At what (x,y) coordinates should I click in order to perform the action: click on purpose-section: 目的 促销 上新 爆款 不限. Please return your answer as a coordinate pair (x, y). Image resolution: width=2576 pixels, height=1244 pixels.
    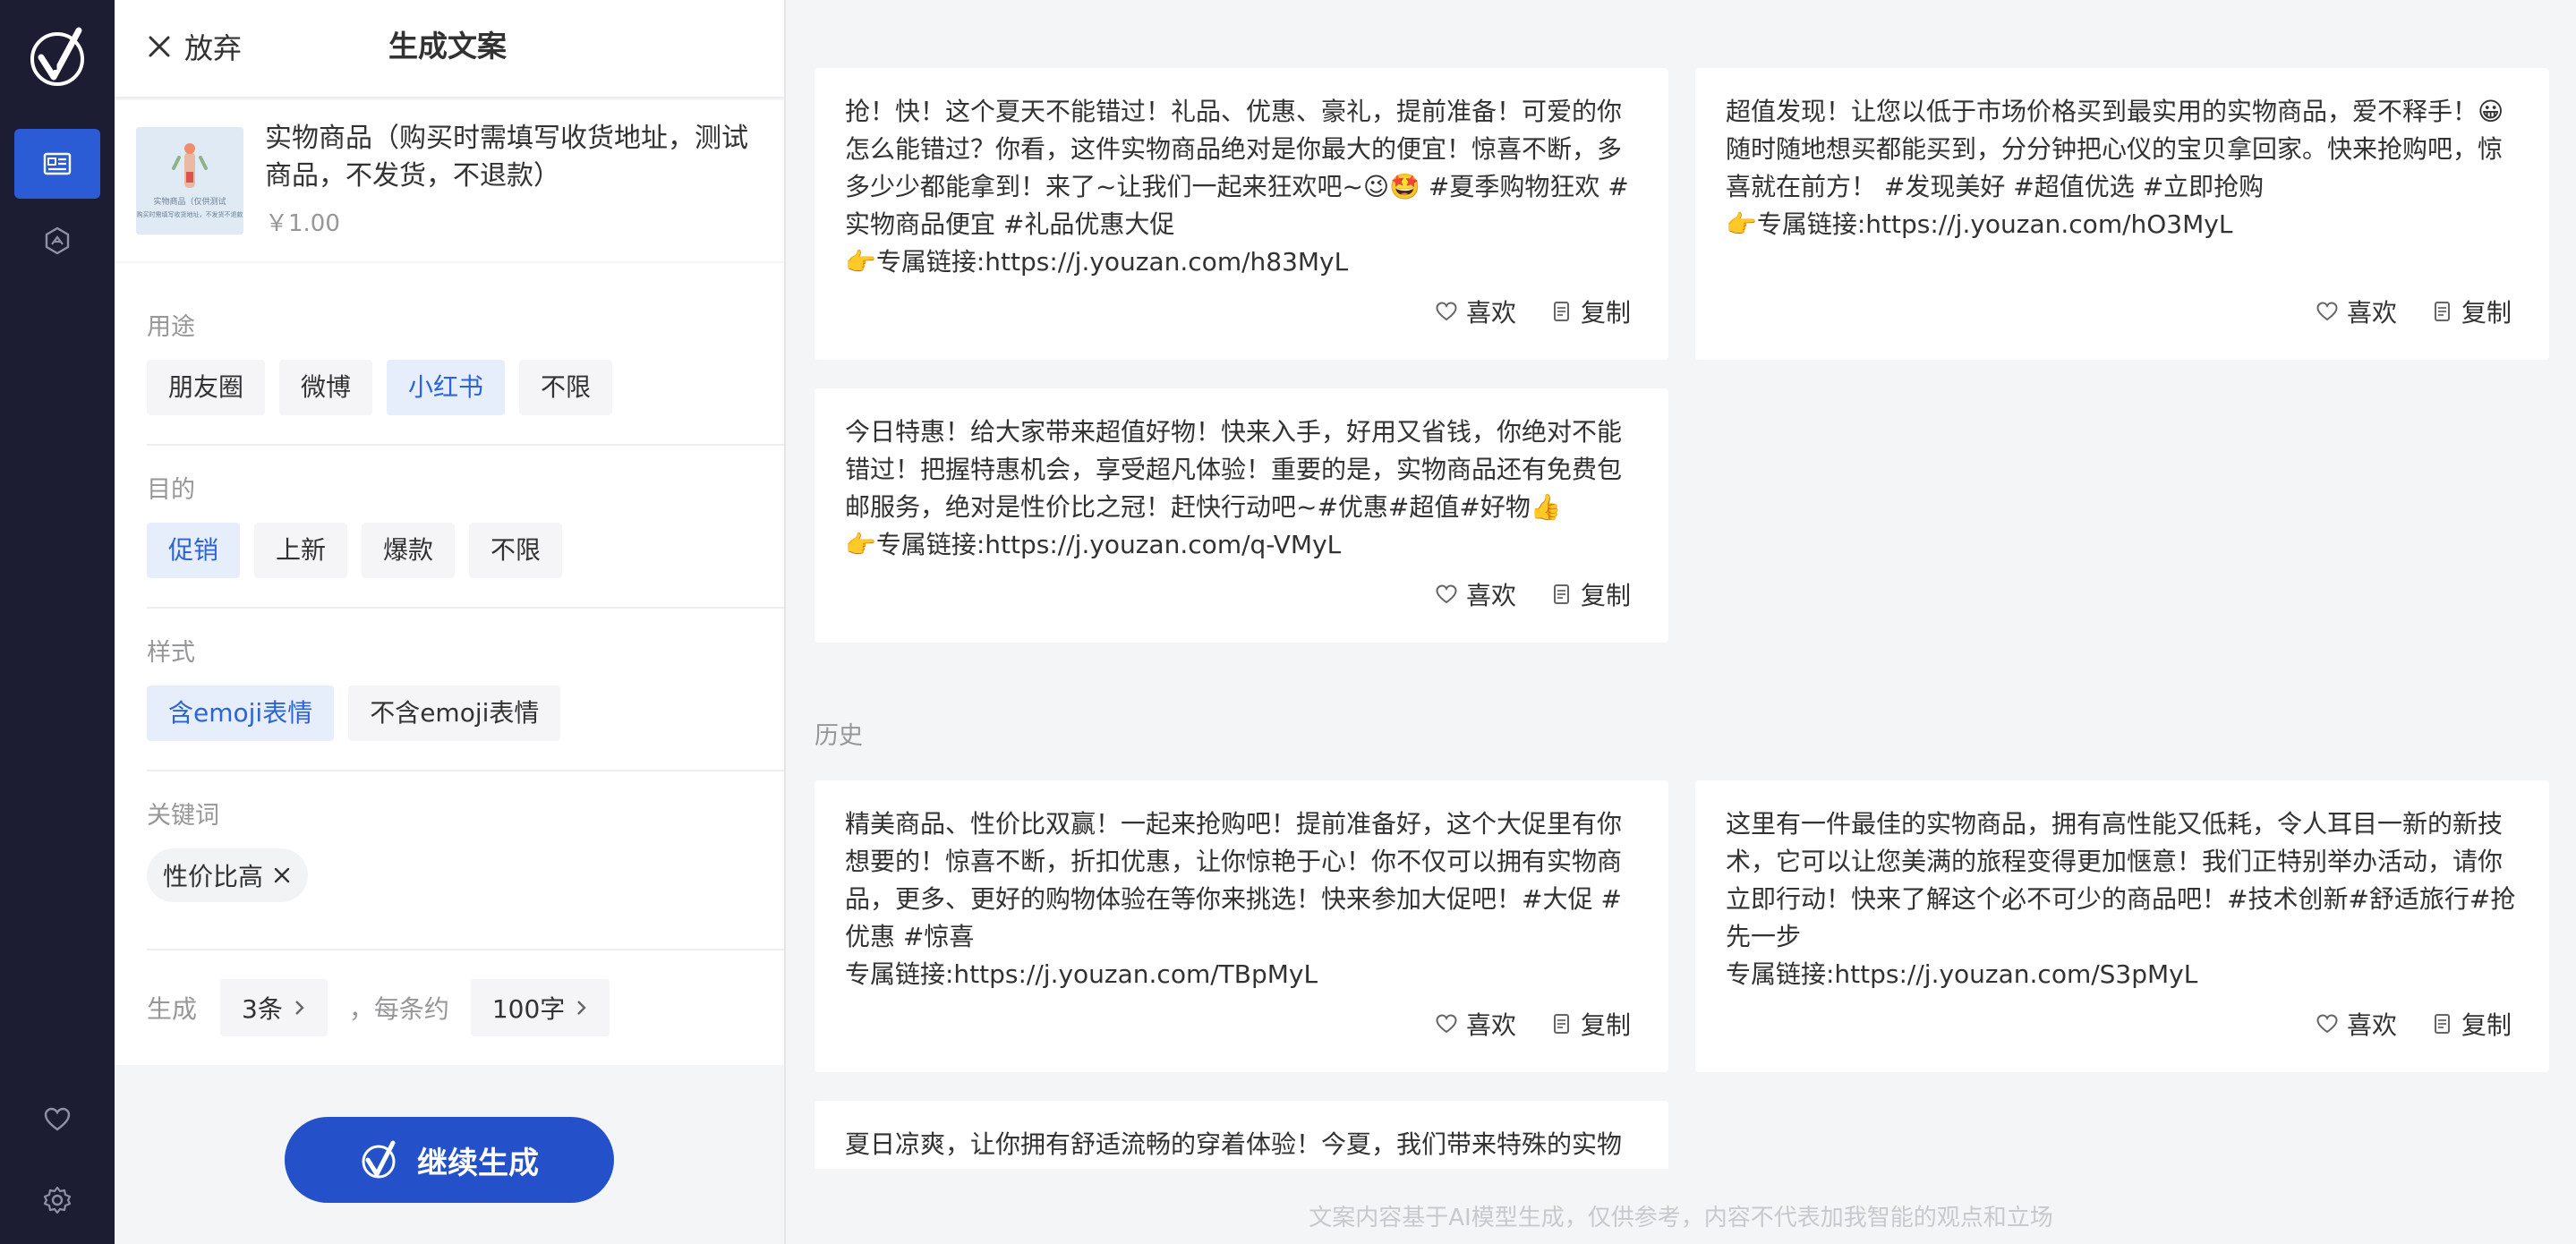
    Looking at the image, I should click on (449, 526).